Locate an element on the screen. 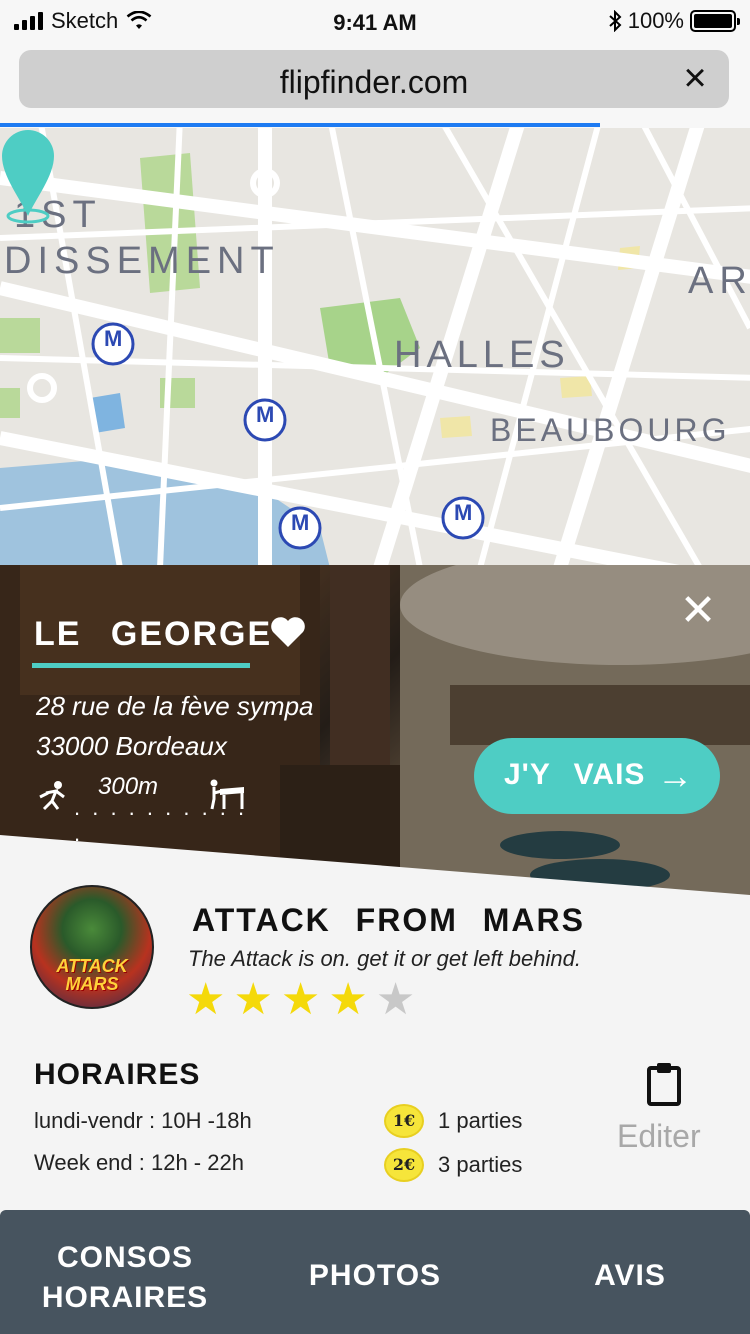 The image size is (750, 1334). tab-consos-horaires: CONSOS HORAIRES is located at coordinates (125, 1278).